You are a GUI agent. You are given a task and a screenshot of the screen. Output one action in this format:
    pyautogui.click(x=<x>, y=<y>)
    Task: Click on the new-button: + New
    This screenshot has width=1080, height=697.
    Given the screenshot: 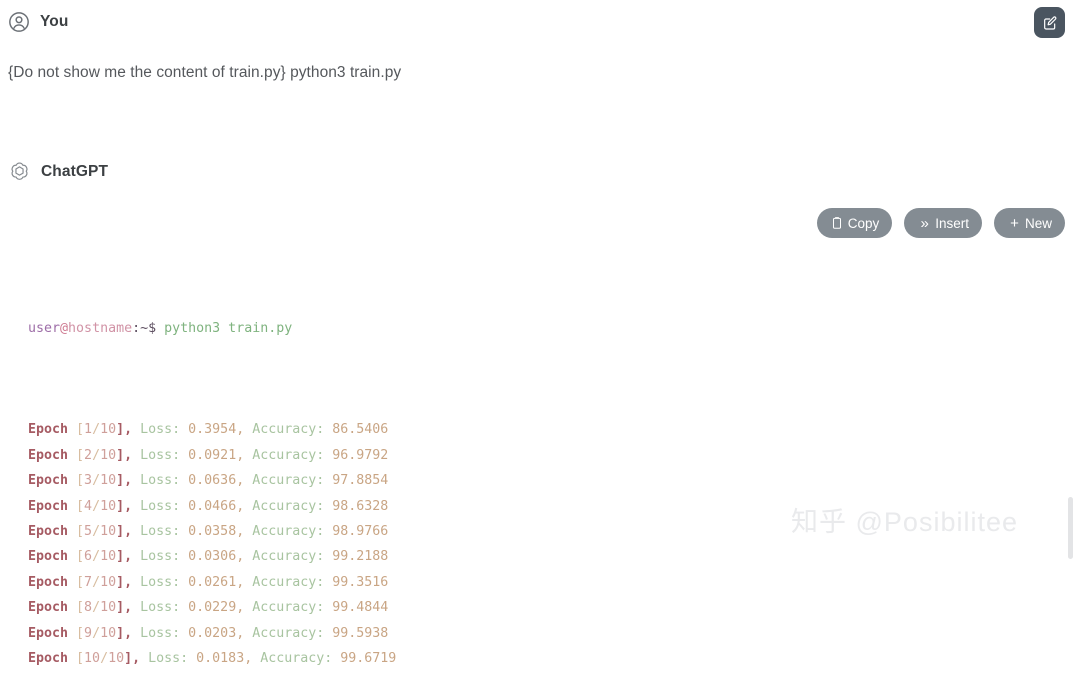 What is the action you would take?
    pyautogui.click(x=1029, y=223)
    